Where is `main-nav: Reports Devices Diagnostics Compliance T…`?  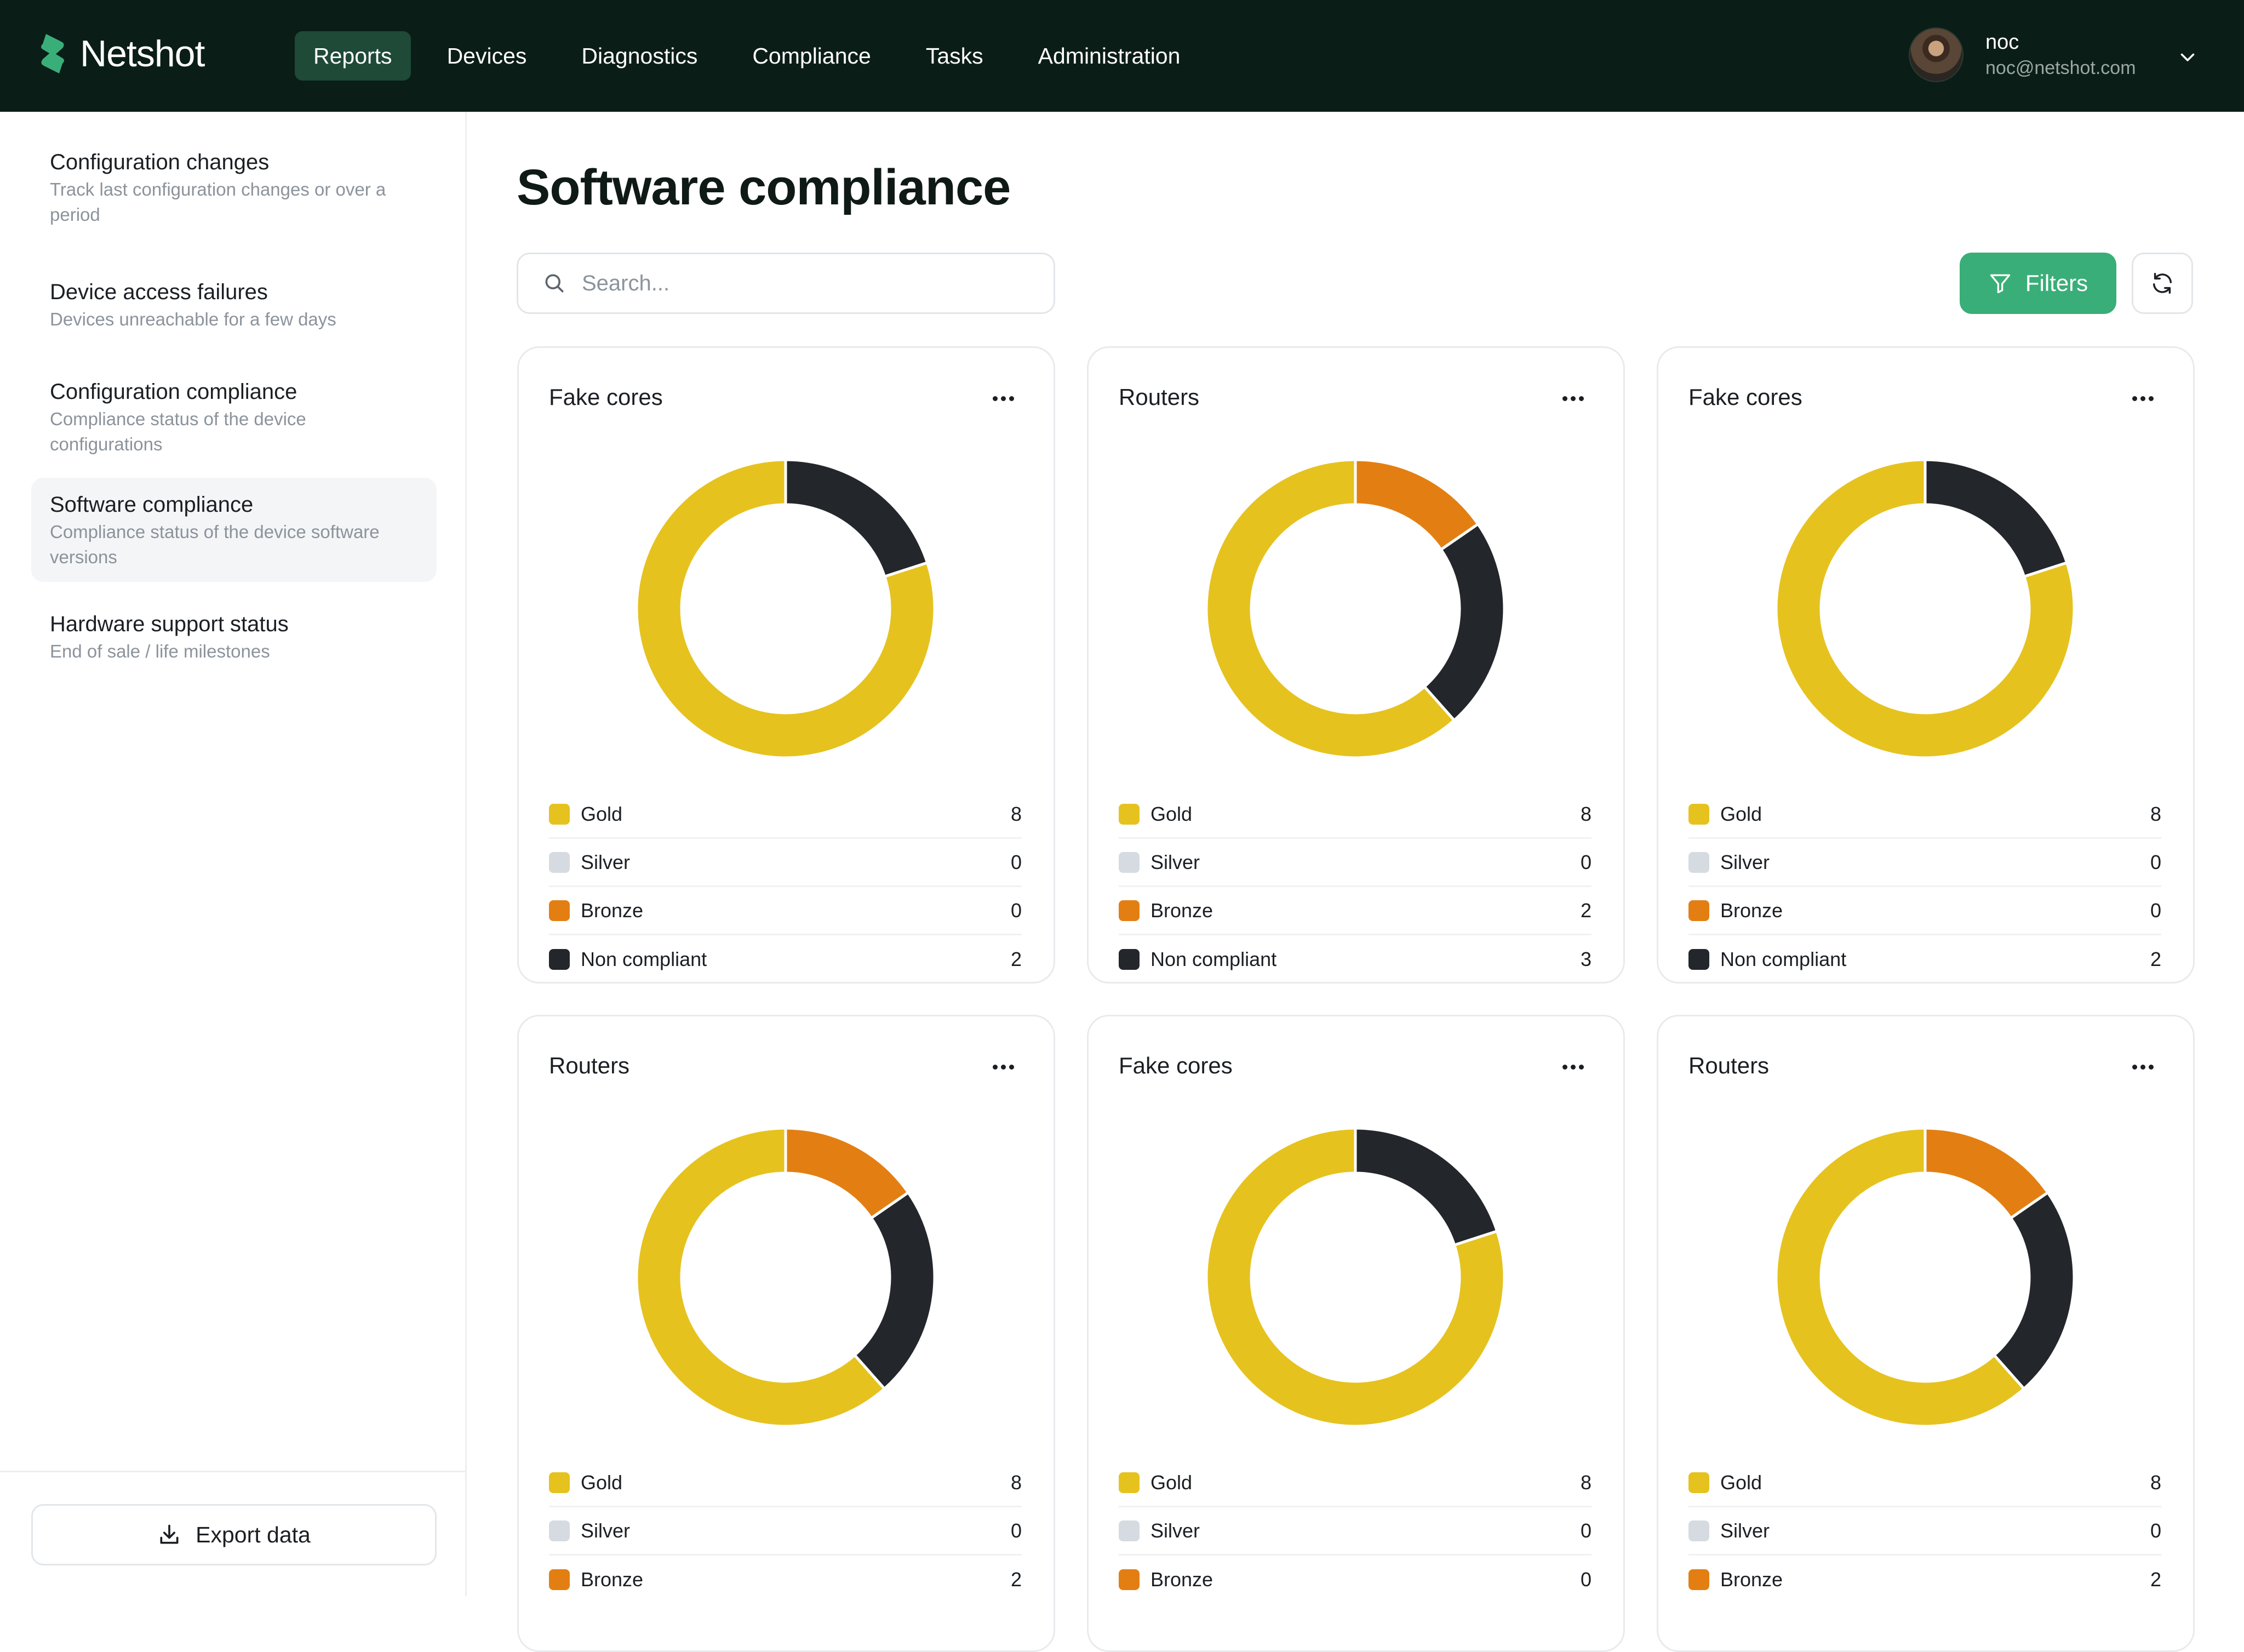 main-nav: Reports Devices Diagnostics Compliance T… is located at coordinates (755, 56).